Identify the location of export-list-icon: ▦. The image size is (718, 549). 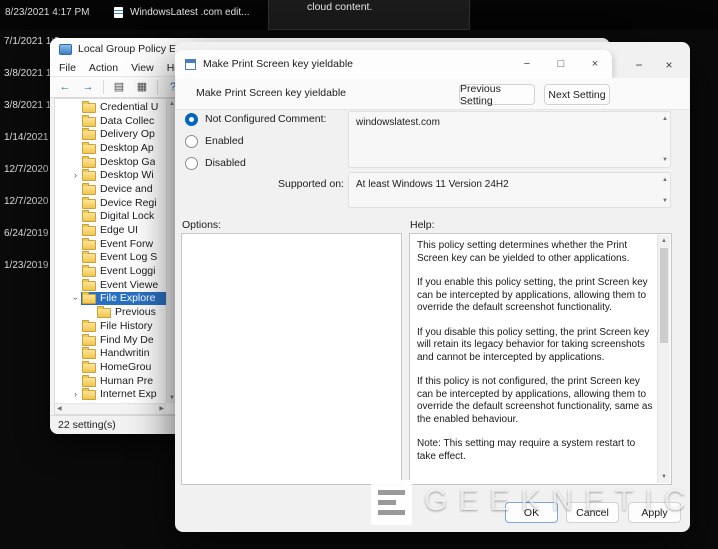
(142, 87).